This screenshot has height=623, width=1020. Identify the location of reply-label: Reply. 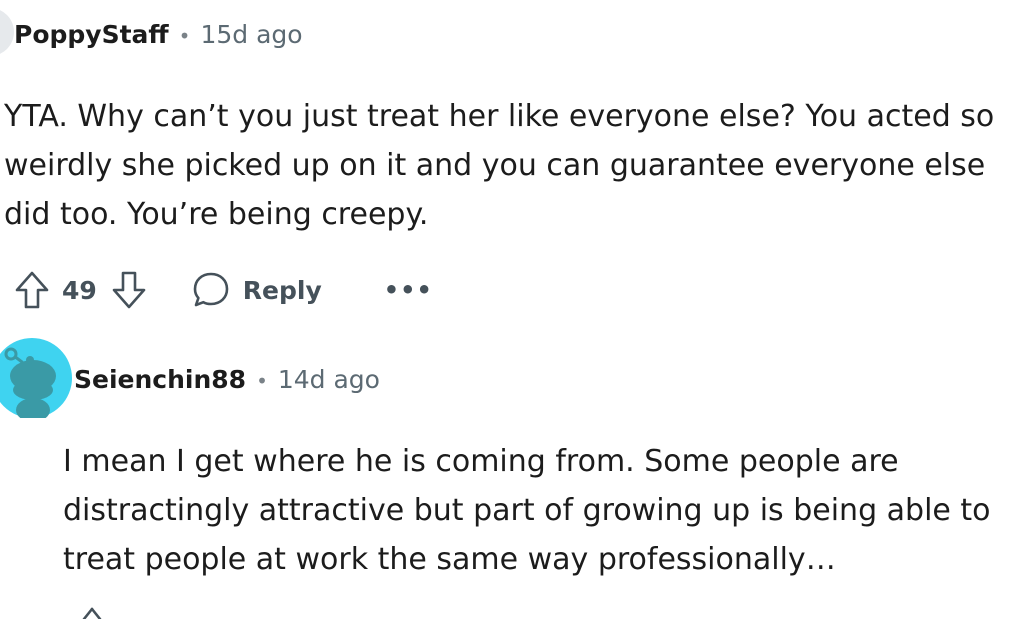
(282, 290).